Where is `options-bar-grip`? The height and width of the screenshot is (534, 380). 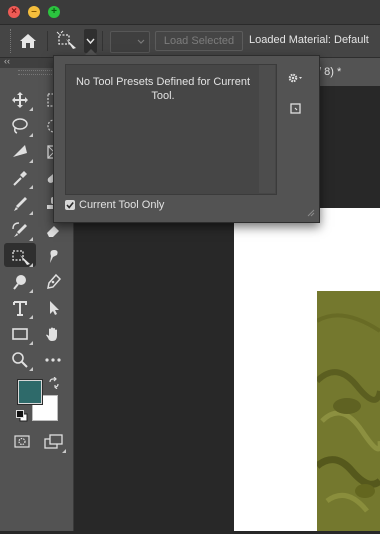
options-bar-grip is located at coordinates (12, 41).